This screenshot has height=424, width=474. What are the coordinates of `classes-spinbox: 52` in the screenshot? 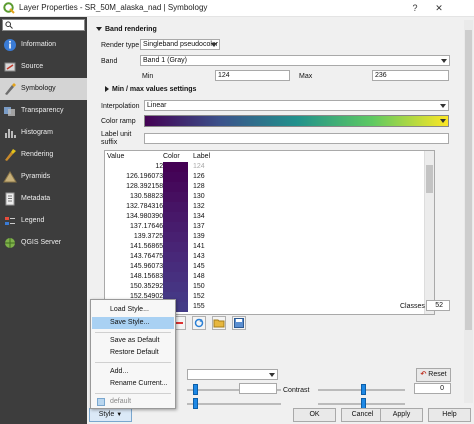 It's located at (438, 305).